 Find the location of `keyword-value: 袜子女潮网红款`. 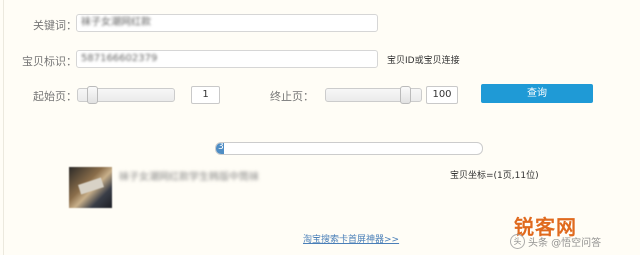

keyword-value: 袜子女潮网红款 is located at coordinates (116, 22).